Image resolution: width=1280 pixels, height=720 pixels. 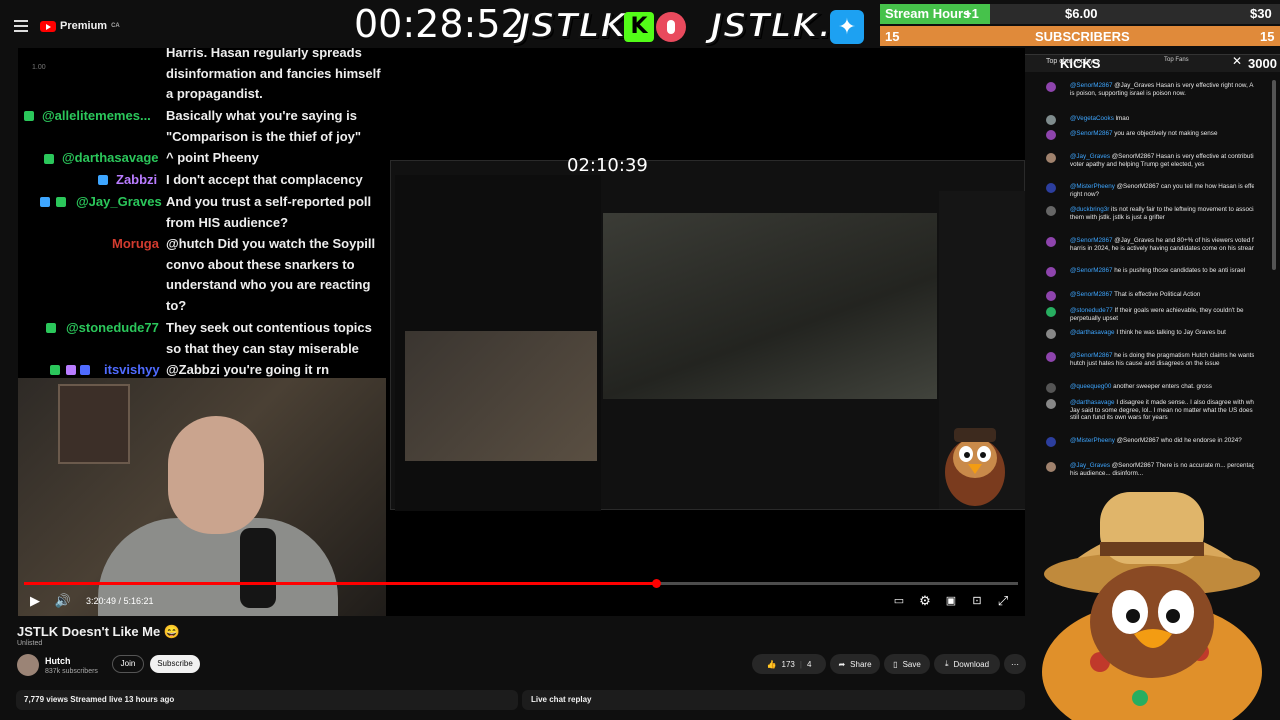 I want to click on mascot-large, so click(x=1152, y=606).